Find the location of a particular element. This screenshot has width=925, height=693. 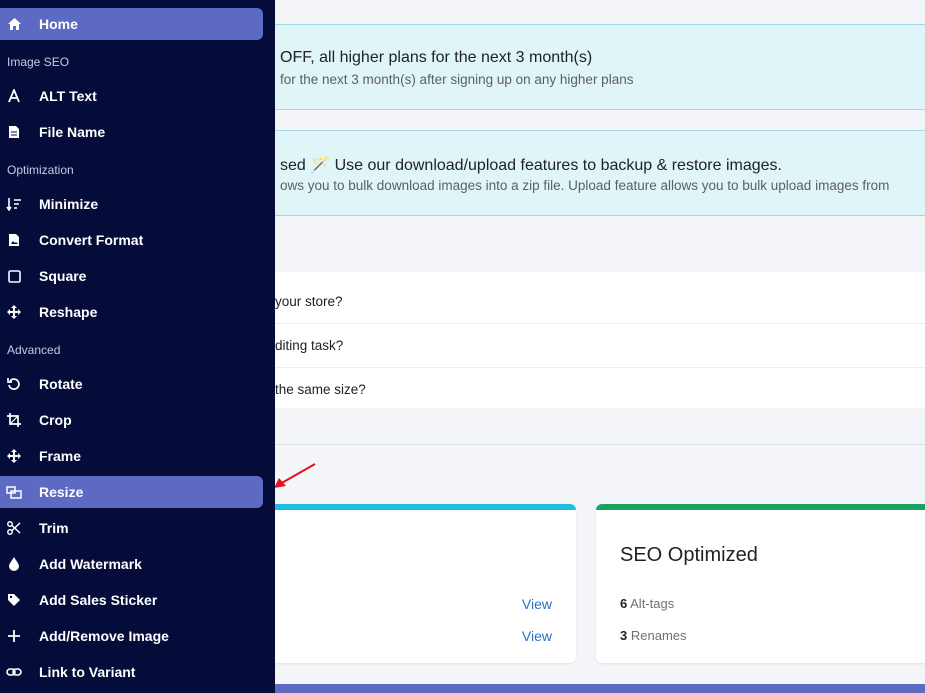

sidebar-item-add-watermark: Add Watermark is located at coordinates (131, 564).